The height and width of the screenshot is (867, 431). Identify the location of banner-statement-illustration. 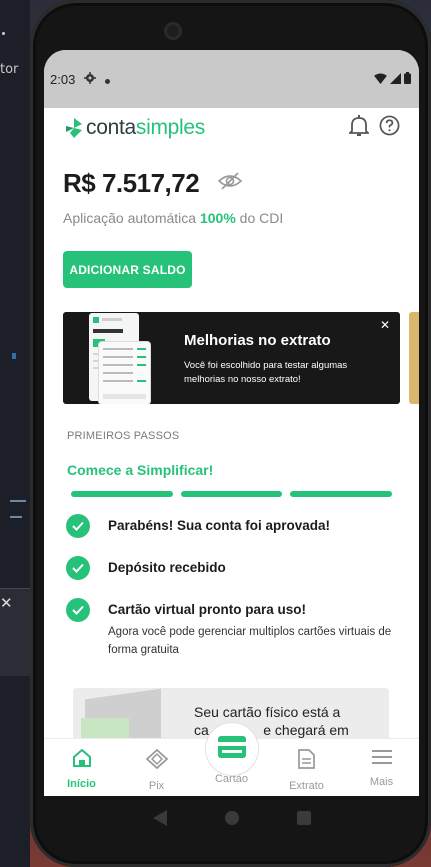
(124, 373).